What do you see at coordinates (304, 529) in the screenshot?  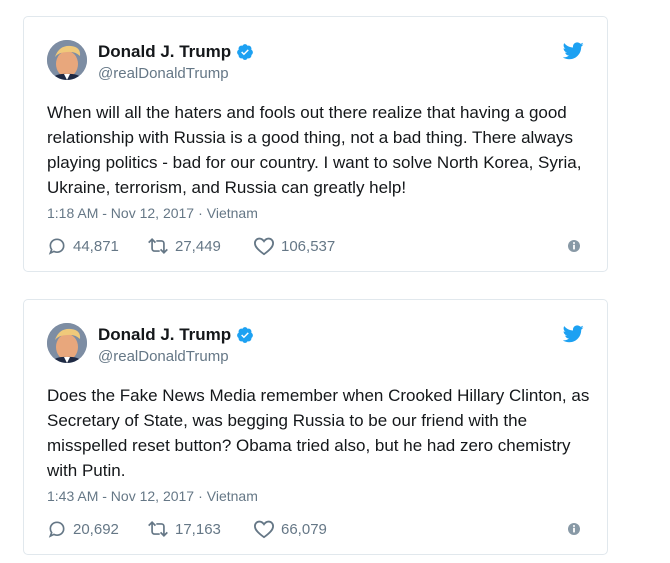 I see `like-count: 66,079` at bounding box center [304, 529].